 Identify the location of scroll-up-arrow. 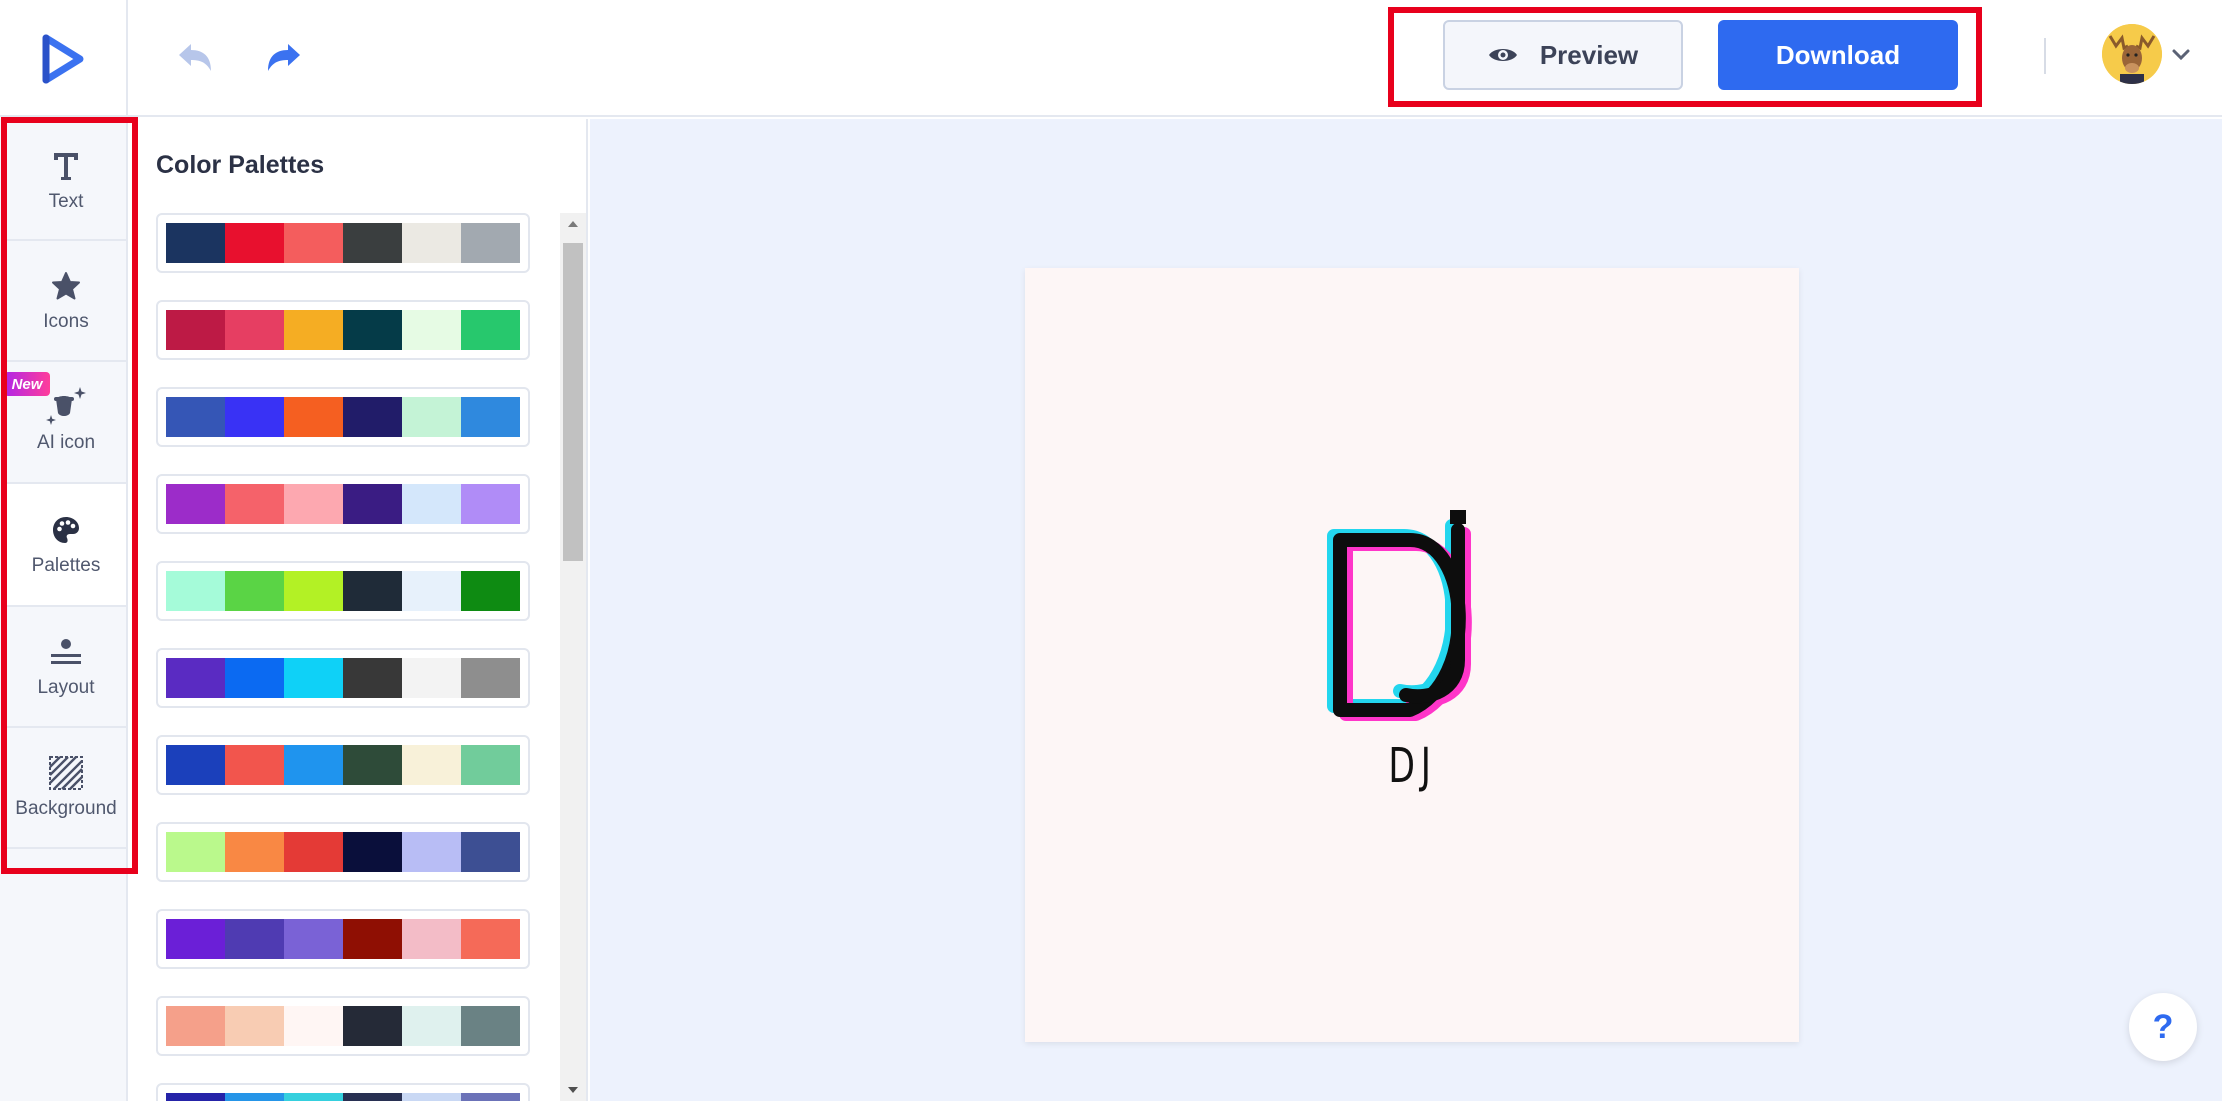
(573, 224).